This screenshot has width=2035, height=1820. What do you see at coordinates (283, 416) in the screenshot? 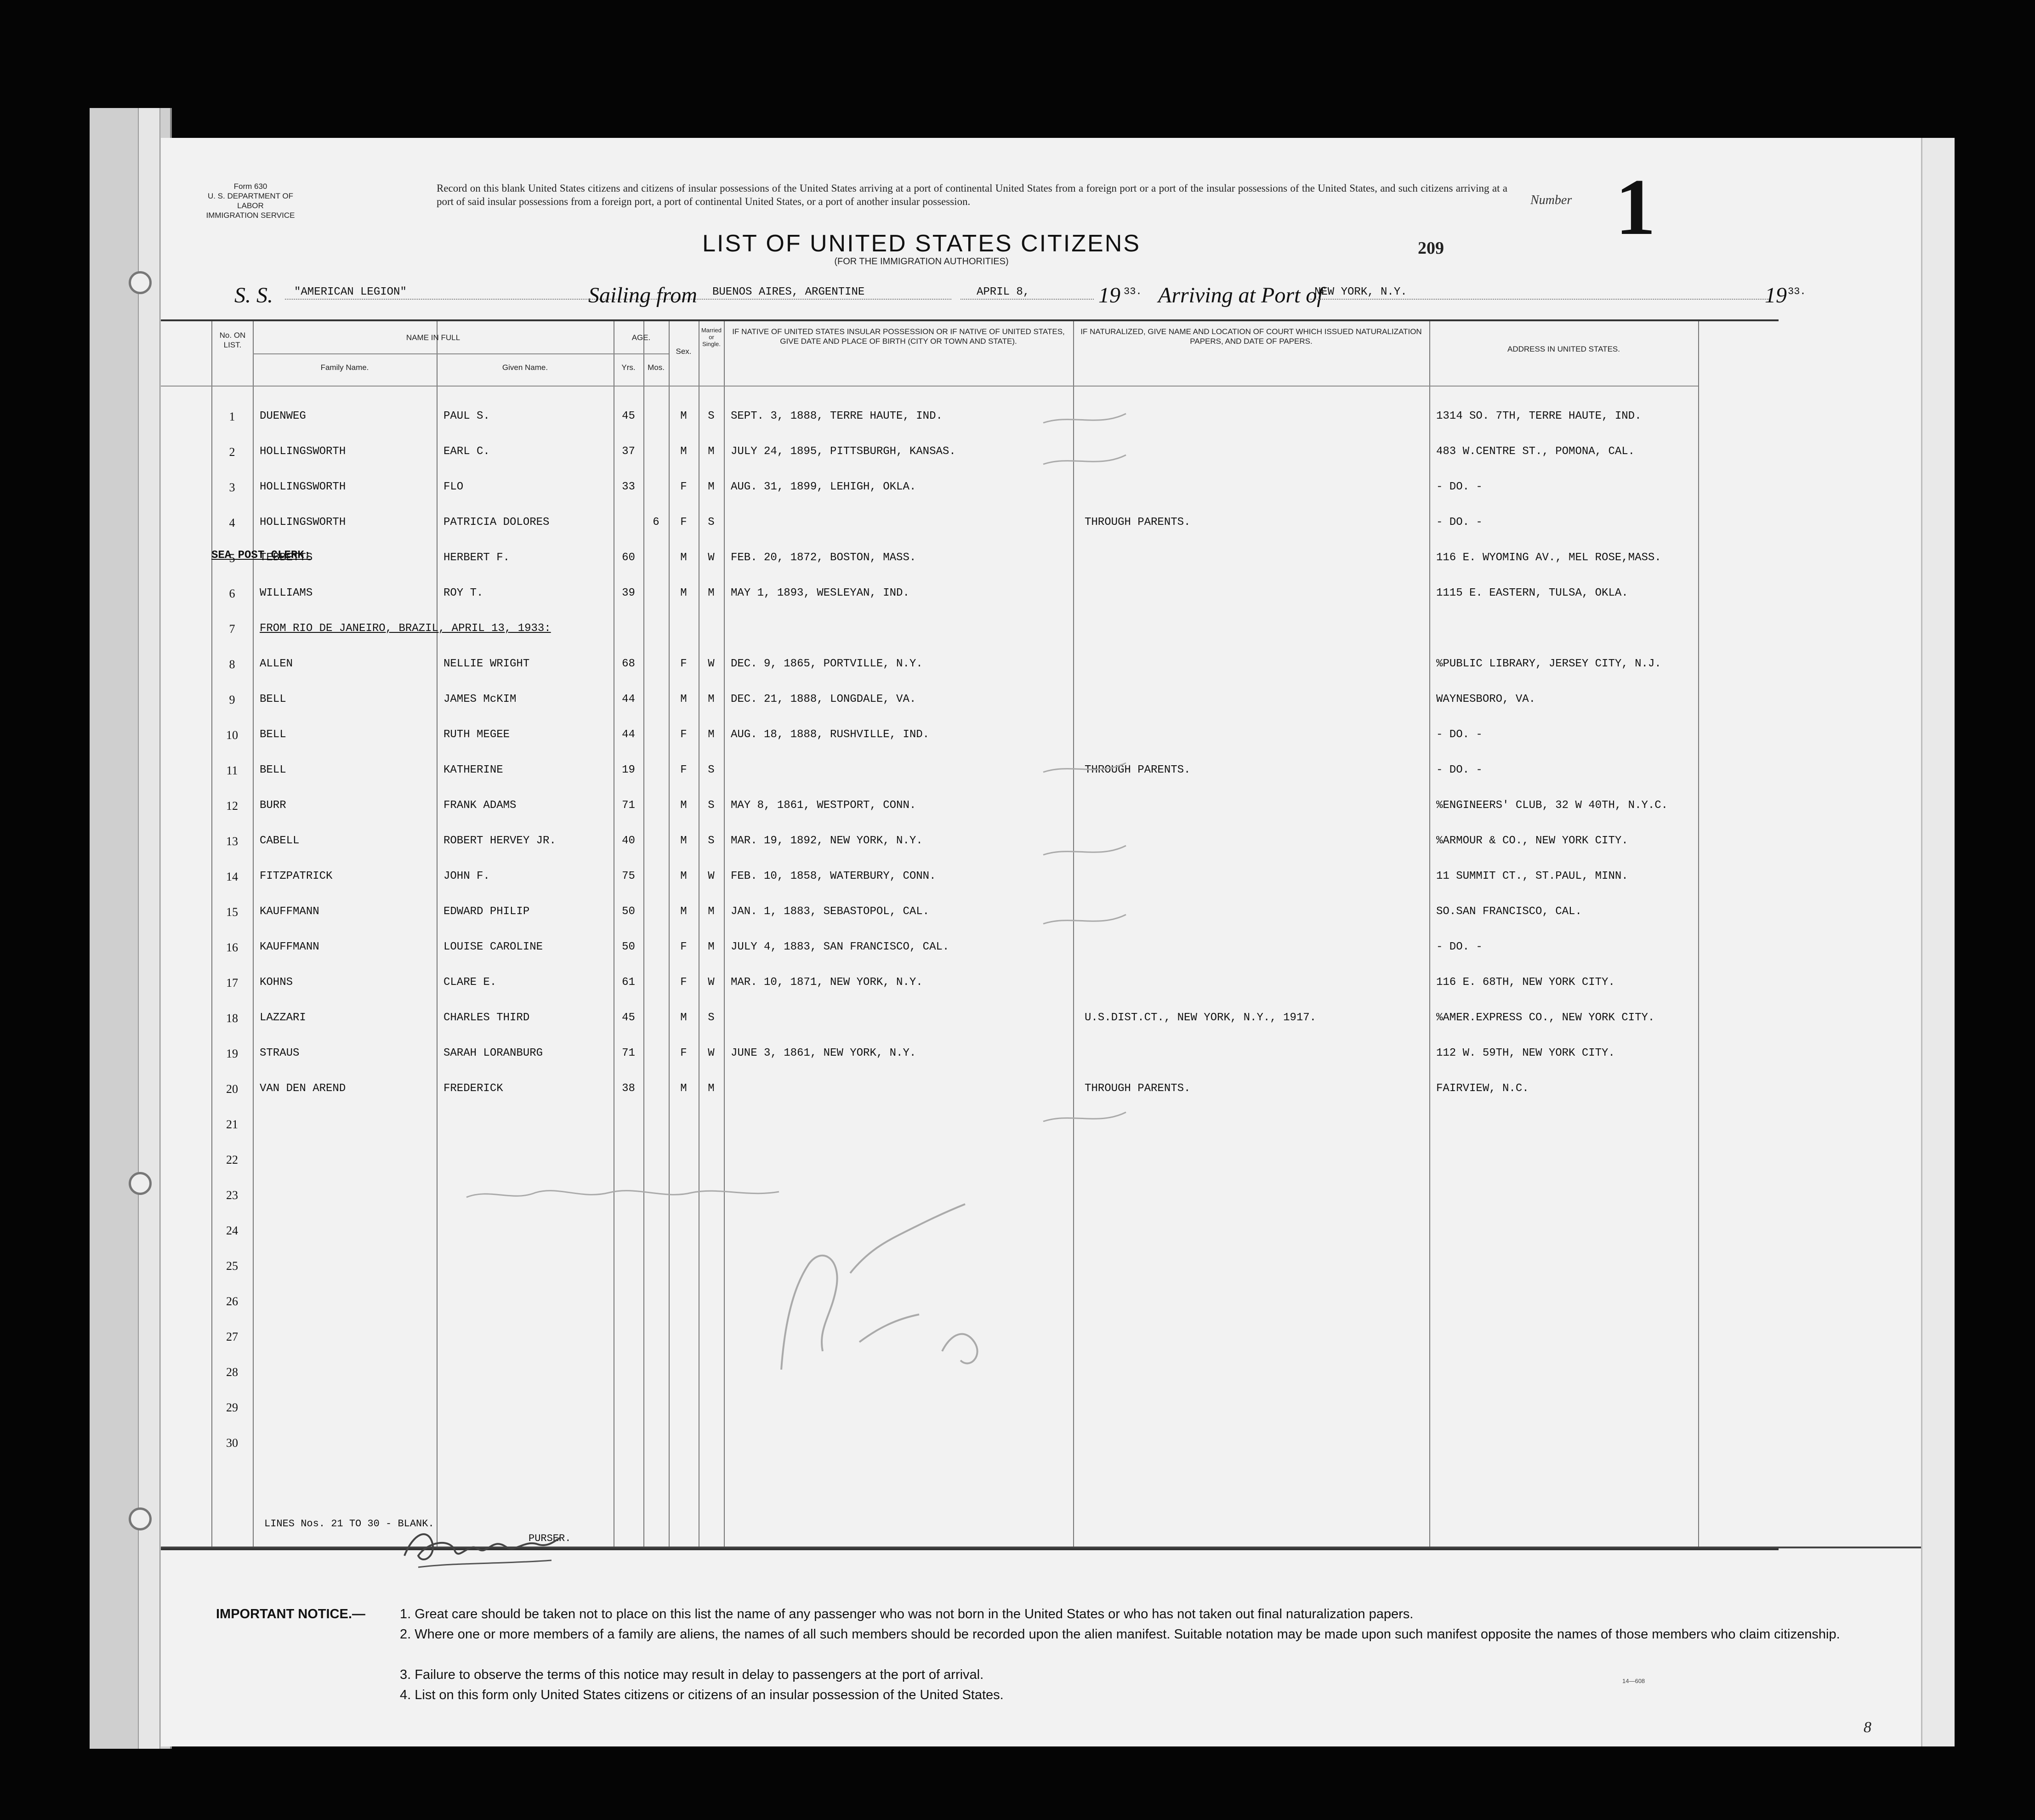
I see `cell-family: DUENWEG` at bounding box center [283, 416].